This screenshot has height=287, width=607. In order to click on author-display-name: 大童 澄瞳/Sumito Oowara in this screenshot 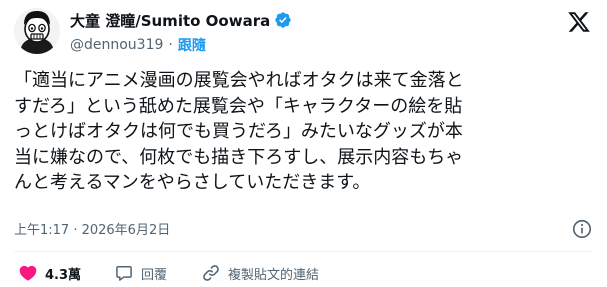, I will do `click(170, 20)`.